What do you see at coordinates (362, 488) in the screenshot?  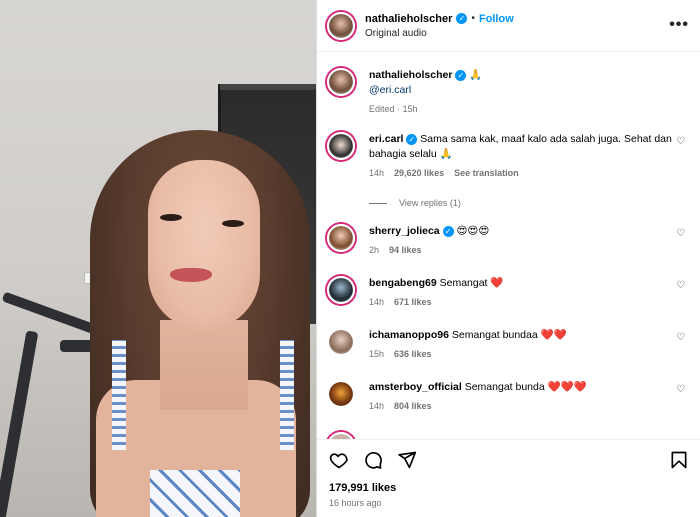 I see `post-likes-count: 179,991 likes` at bounding box center [362, 488].